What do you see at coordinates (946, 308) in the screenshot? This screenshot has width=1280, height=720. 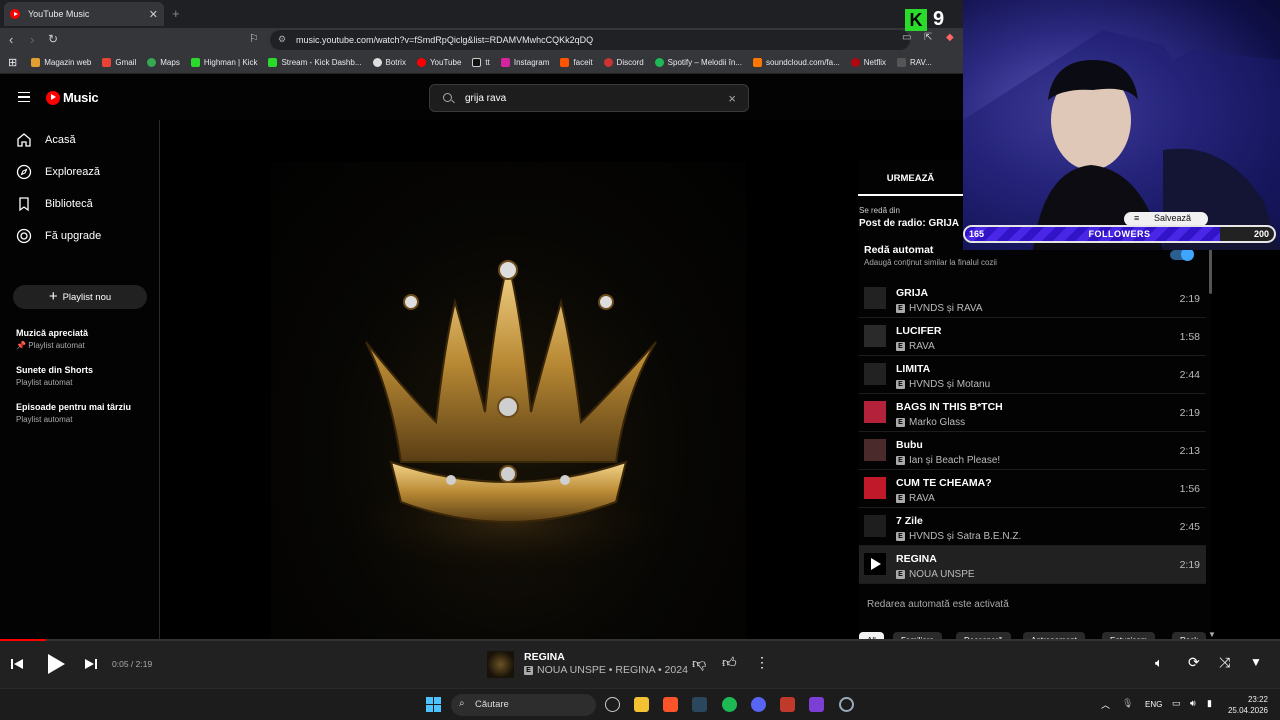 I see `track-artist: HVNDS și RAVA` at bounding box center [946, 308].